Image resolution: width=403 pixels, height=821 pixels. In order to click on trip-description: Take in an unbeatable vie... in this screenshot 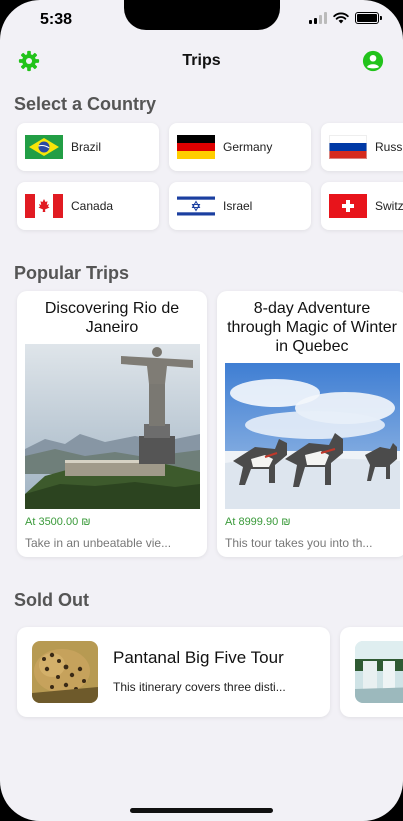, I will do `click(98, 543)`.